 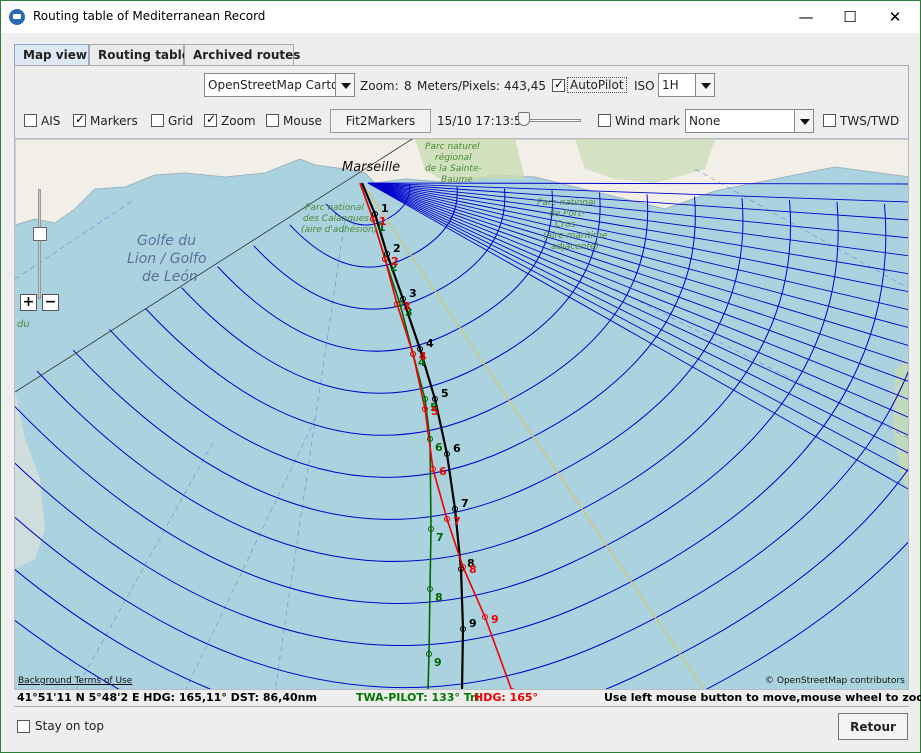 I want to click on zoom-toggle-label: Zoom, so click(x=238, y=121).